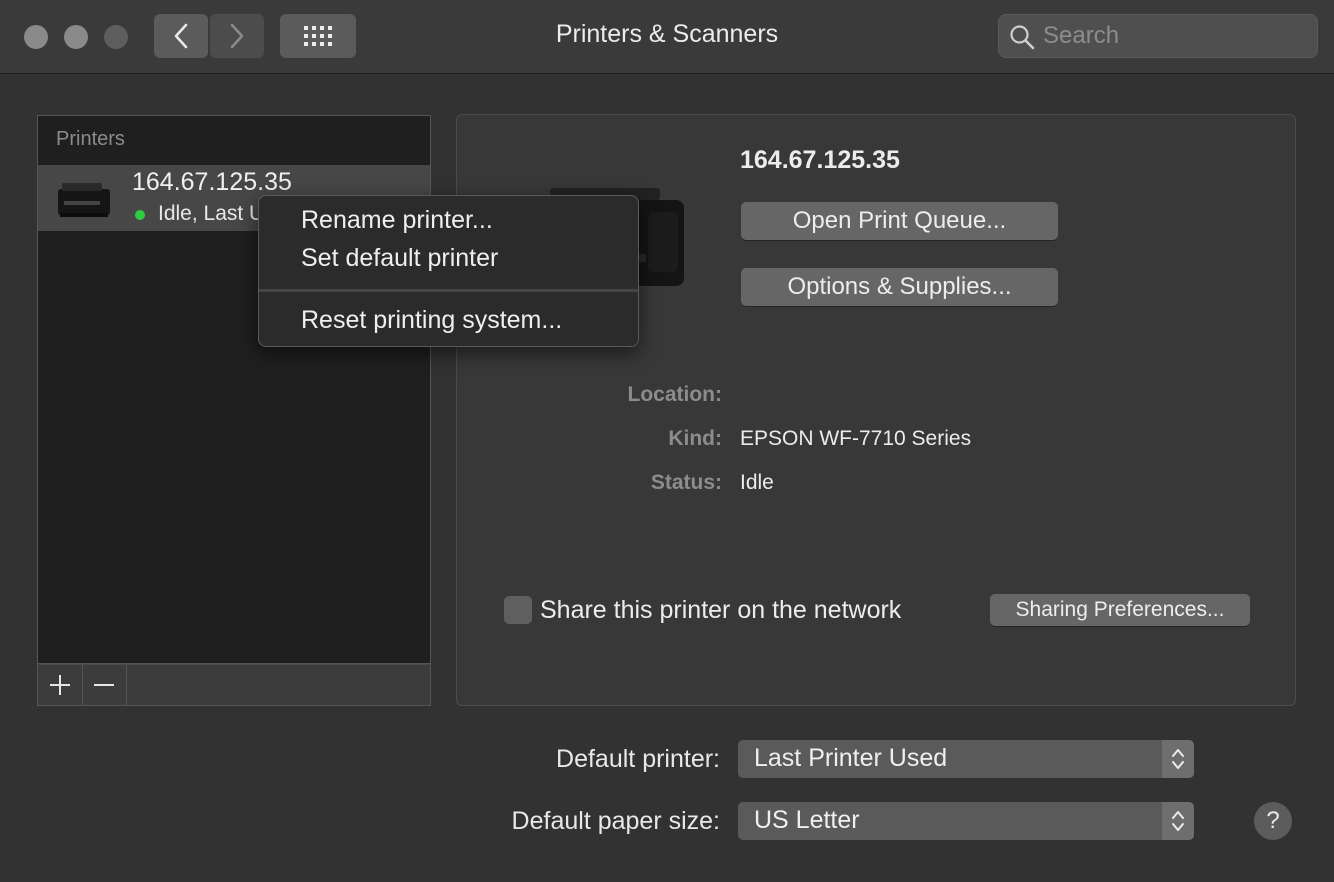  I want to click on status-value: Idle, so click(757, 482).